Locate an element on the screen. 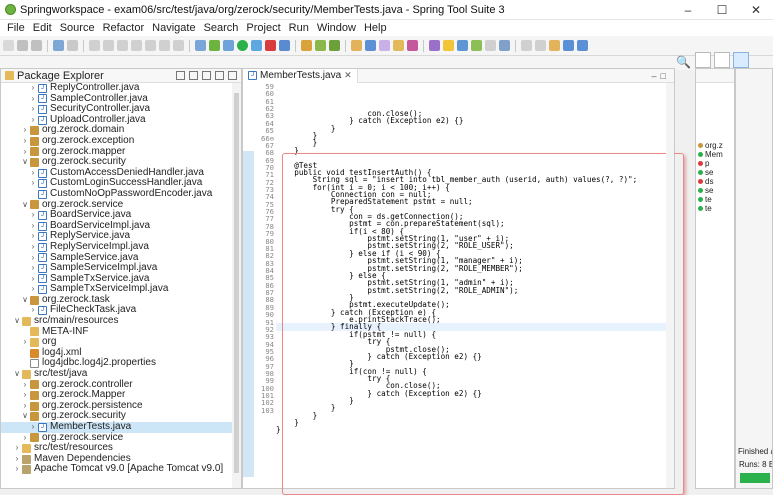  close-tab-icon: ✕ is located at coordinates (348, 75).